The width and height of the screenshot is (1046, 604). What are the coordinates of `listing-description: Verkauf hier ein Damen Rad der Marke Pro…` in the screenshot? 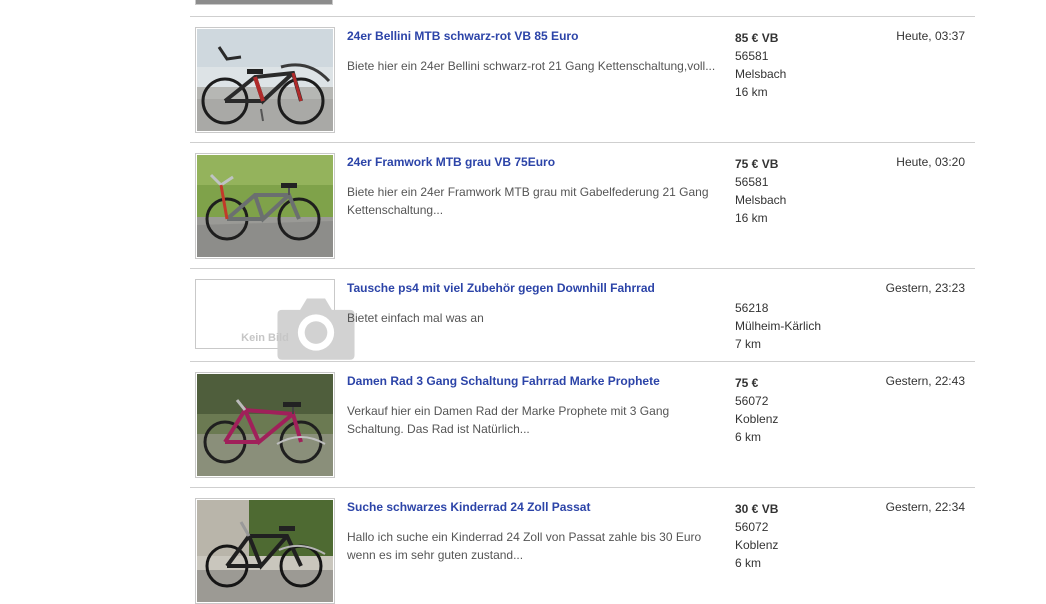 It's located at (508, 420).